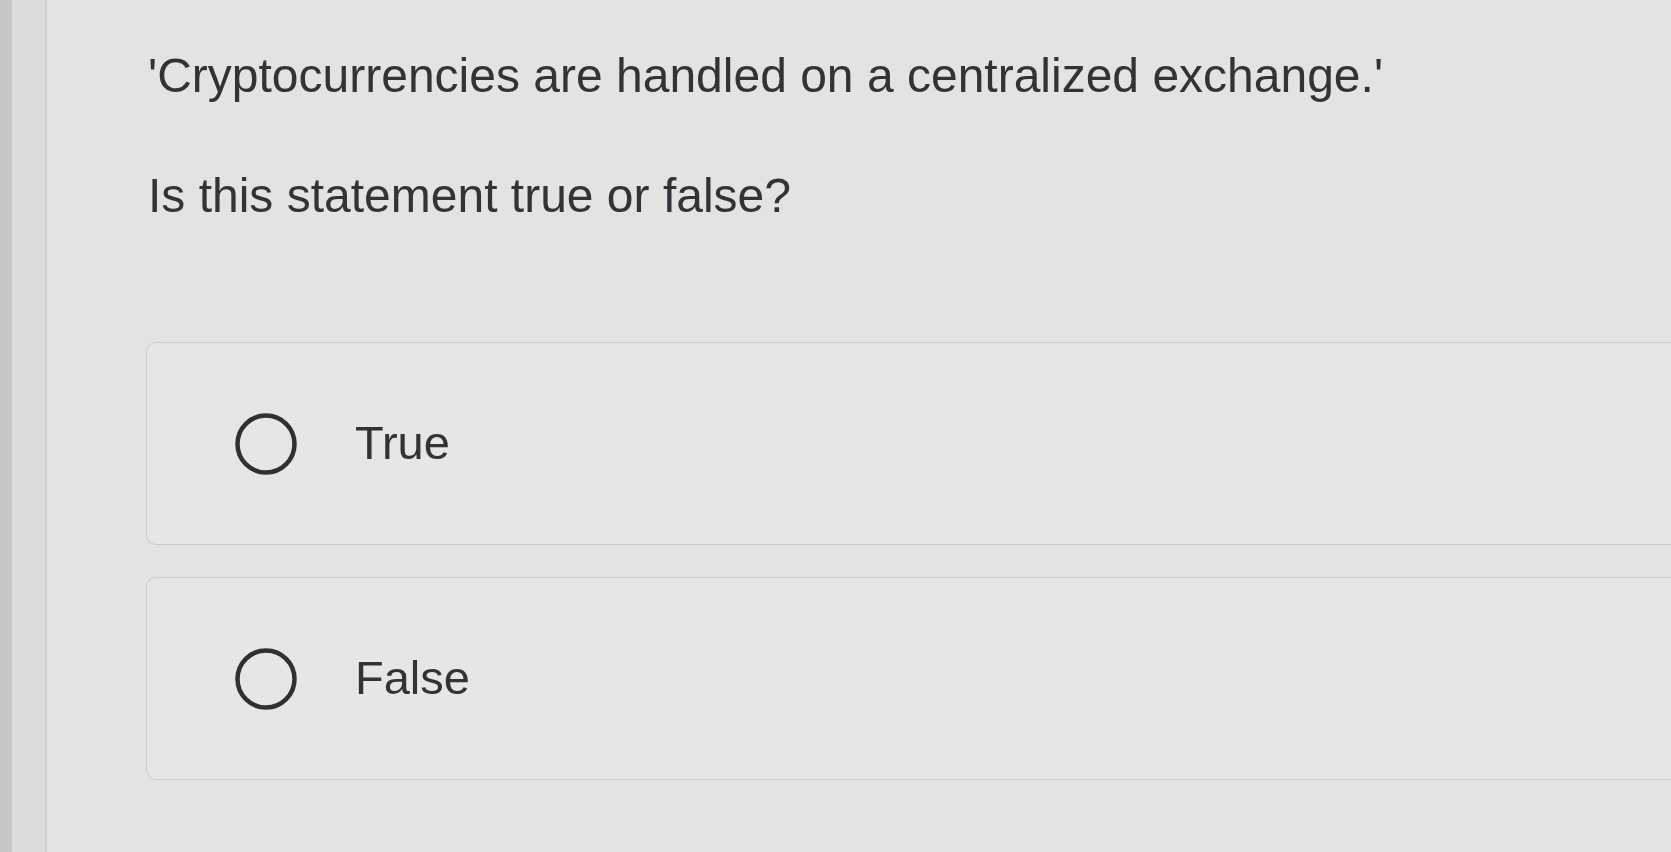  I want to click on question-prompt: Is this statement true or false?, so click(469, 196).